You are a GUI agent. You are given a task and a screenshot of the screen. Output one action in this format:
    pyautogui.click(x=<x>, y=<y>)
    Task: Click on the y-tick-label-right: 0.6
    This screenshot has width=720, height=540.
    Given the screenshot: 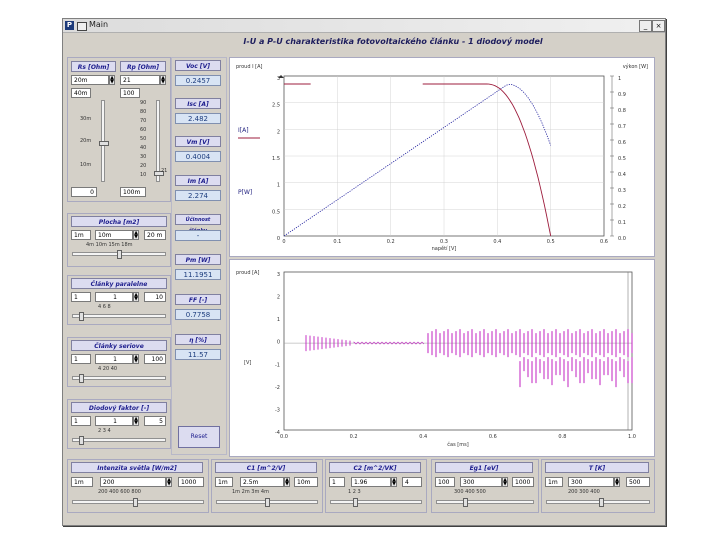 What is the action you would take?
    pyautogui.click(x=622, y=143)
    